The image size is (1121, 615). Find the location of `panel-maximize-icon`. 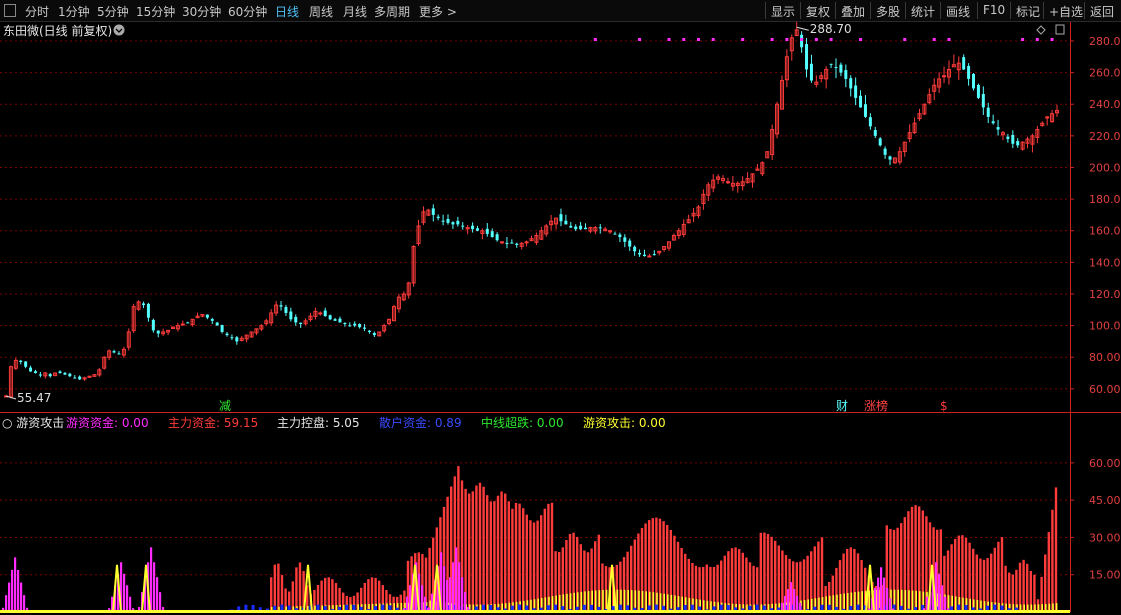

panel-maximize-icon is located at coordinates (1060, 29).